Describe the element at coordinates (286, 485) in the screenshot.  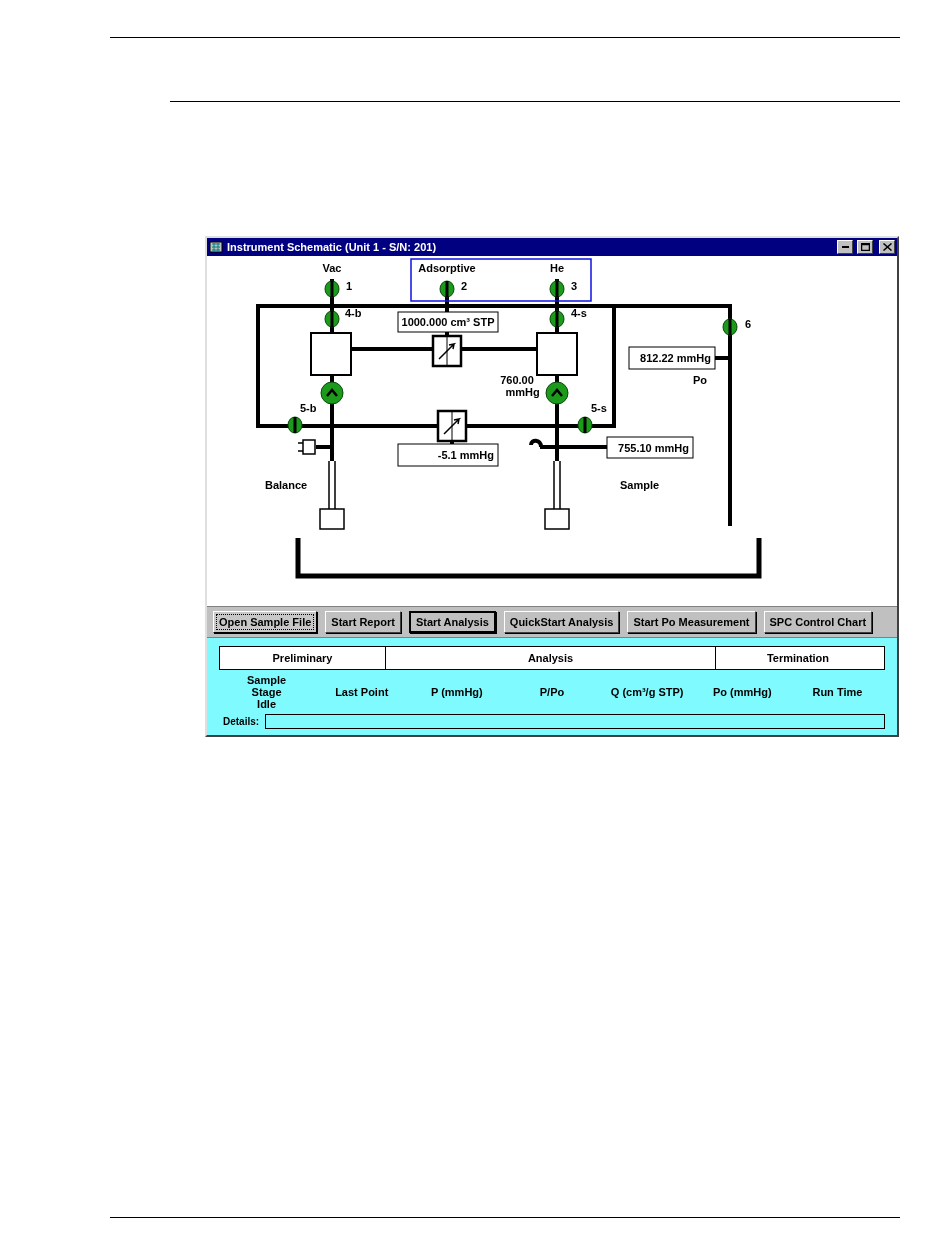
I see `component-label: Balance` at that location.